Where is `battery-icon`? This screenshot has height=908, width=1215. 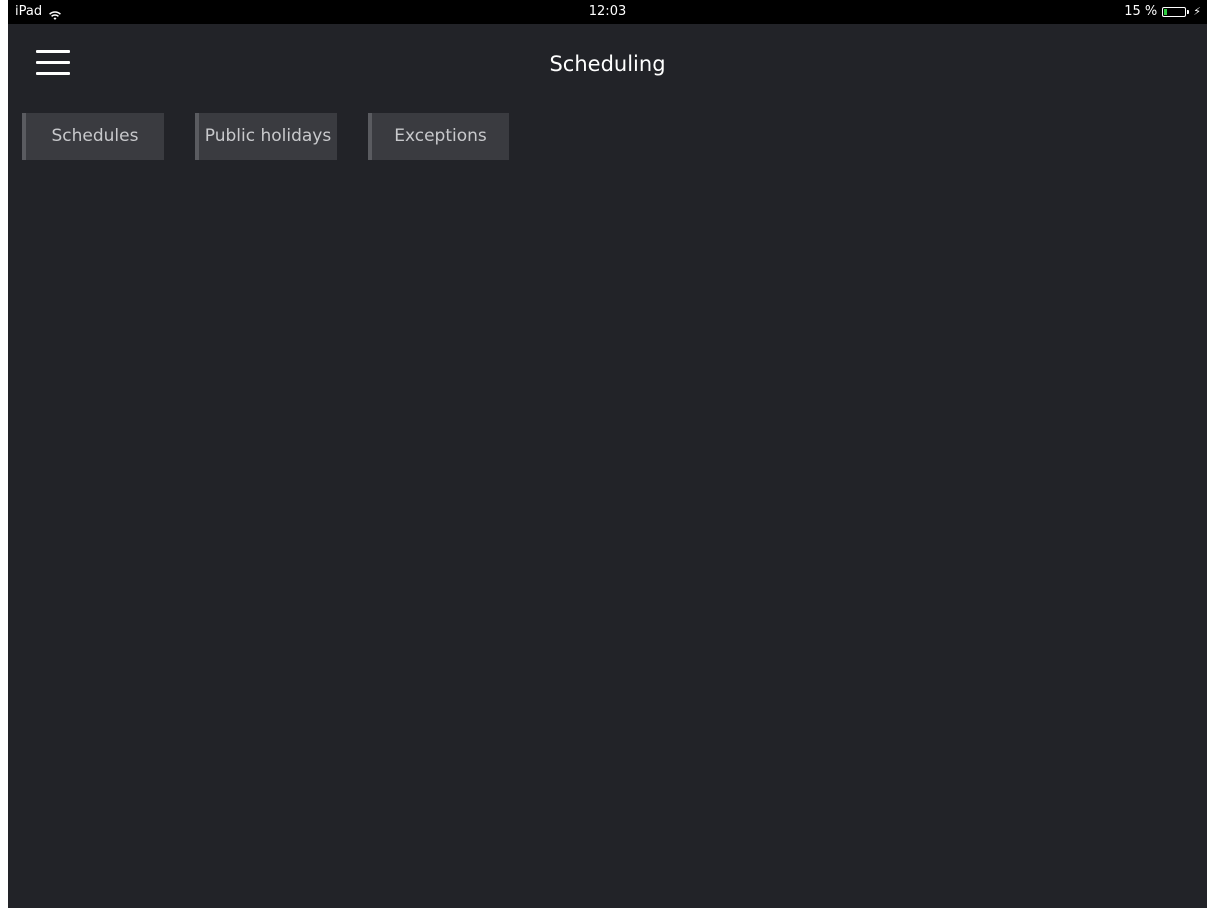 battery-icon is located at coordinates (1176, 12).